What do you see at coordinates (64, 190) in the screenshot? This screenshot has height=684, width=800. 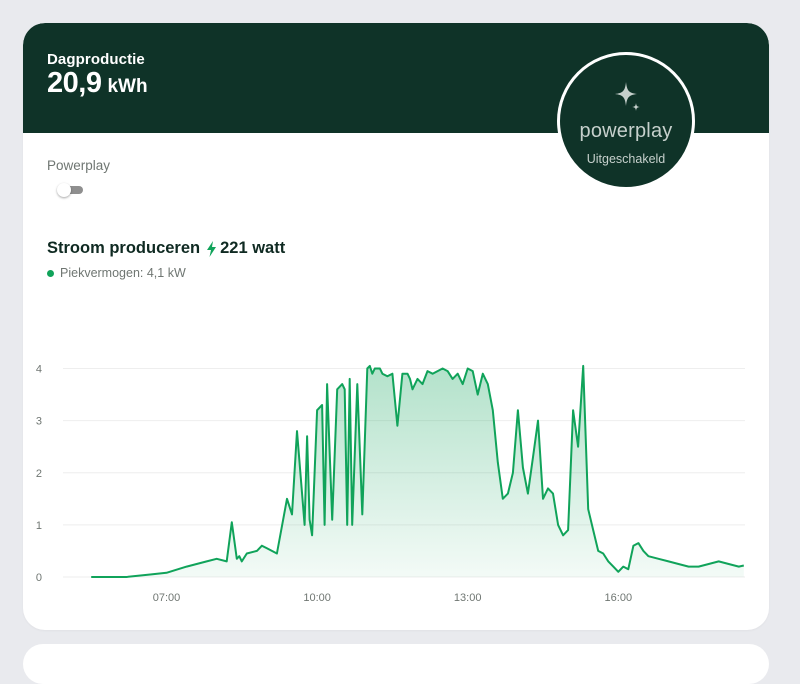 I see `toggle-knob` at bounding box center [64, 190].